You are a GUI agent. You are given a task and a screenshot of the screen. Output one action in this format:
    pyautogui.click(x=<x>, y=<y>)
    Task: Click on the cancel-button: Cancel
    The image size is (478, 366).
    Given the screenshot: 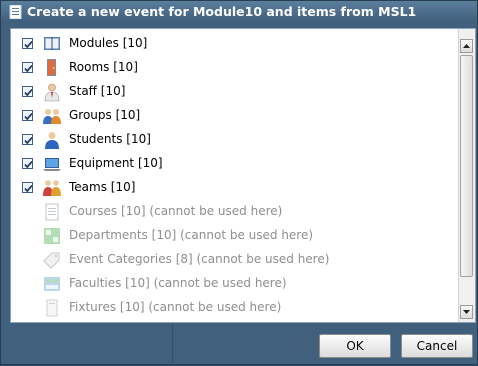 What is the action you would take?
    pyautogui.click(x=437, y=346)
    